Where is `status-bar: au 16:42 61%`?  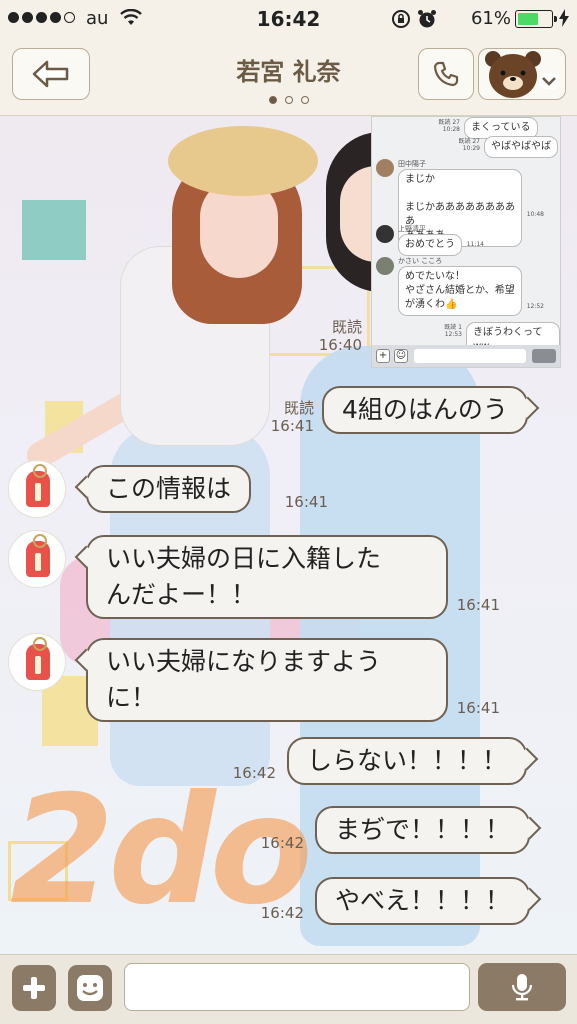
status-bar: au 16:42 61% is located at coordinates (288, 19).